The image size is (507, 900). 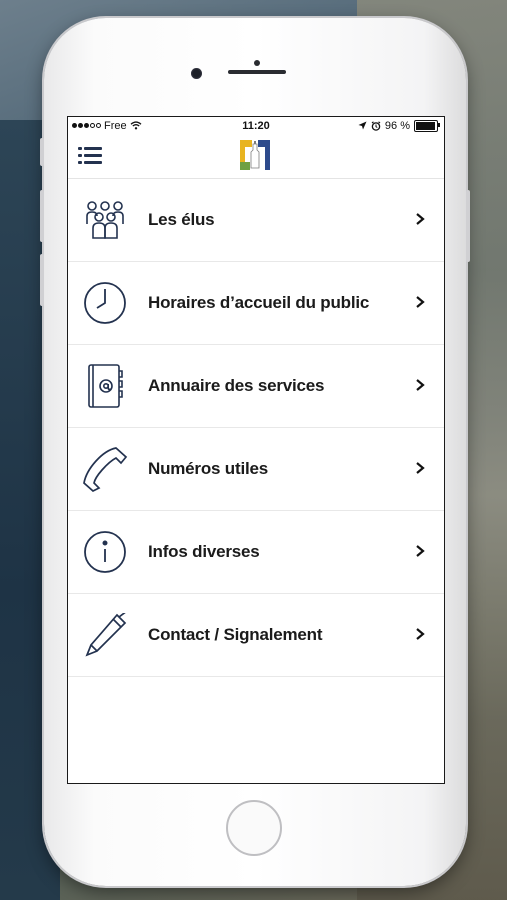 What do you see at coordinates (105, 303) in the screenshot?
I see `clock-icon` at bounding box center [105, 303].